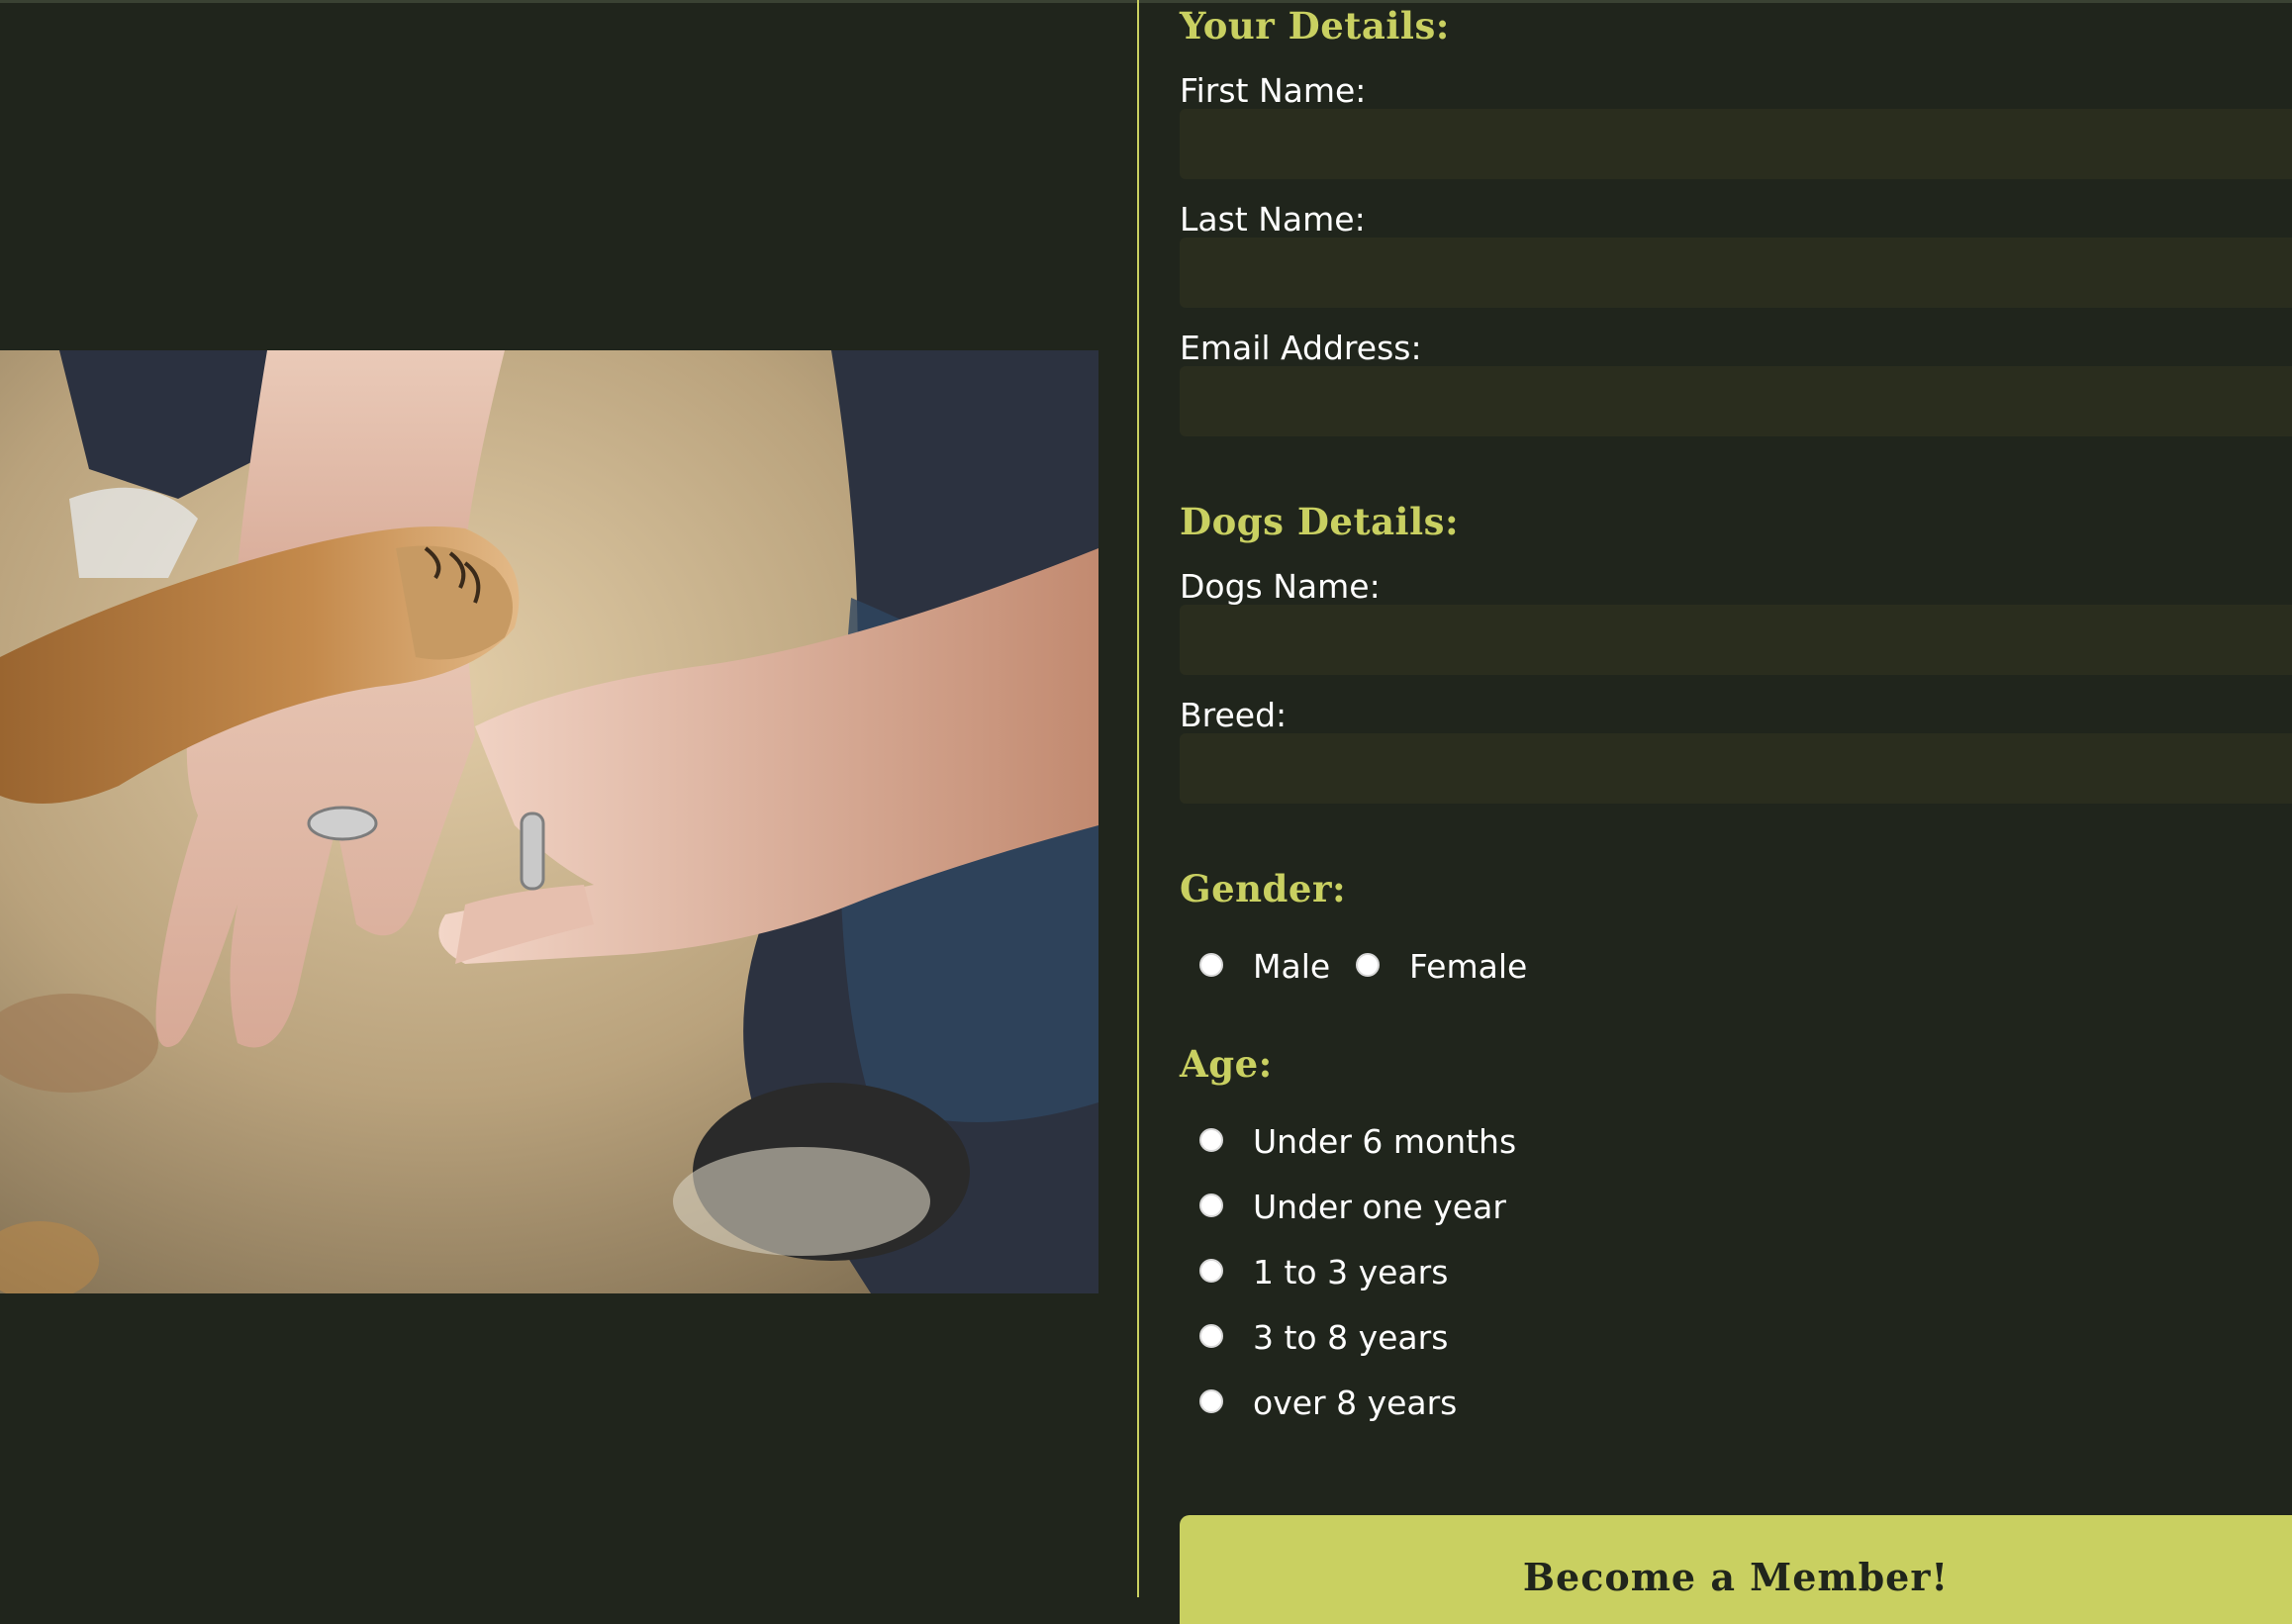 Image resolution: width=2292 pixels, height=1624 pixels. I want to click on gender-female-radio, so click(1368, 965).